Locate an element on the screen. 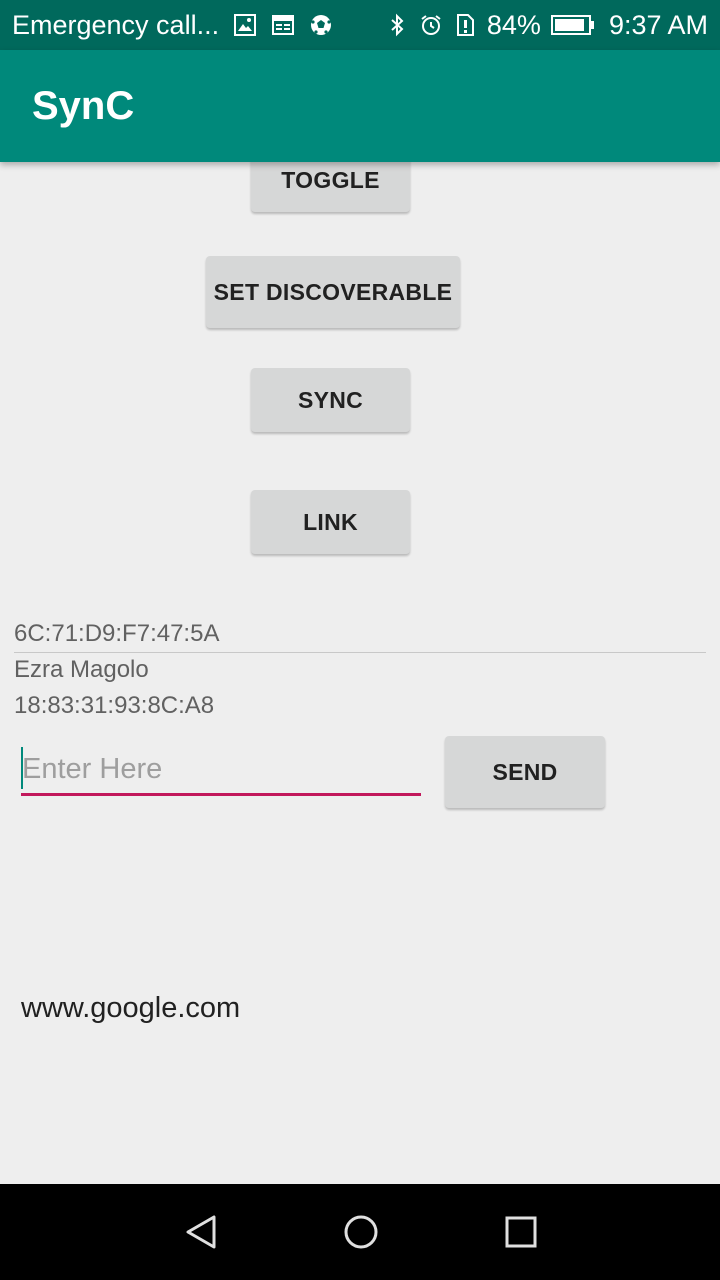 This screenshot has width=720, height=1280. home-icon is located at coordinates (361, 1232).